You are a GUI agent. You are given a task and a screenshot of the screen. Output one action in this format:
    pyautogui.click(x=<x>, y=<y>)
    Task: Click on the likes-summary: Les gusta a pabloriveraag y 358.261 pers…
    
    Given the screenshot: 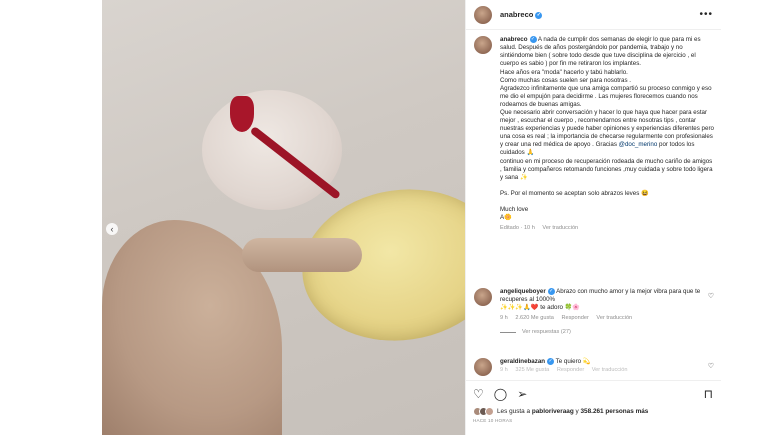 What is the action you would take?
    pyautogui.click(x=593, y=411)
    